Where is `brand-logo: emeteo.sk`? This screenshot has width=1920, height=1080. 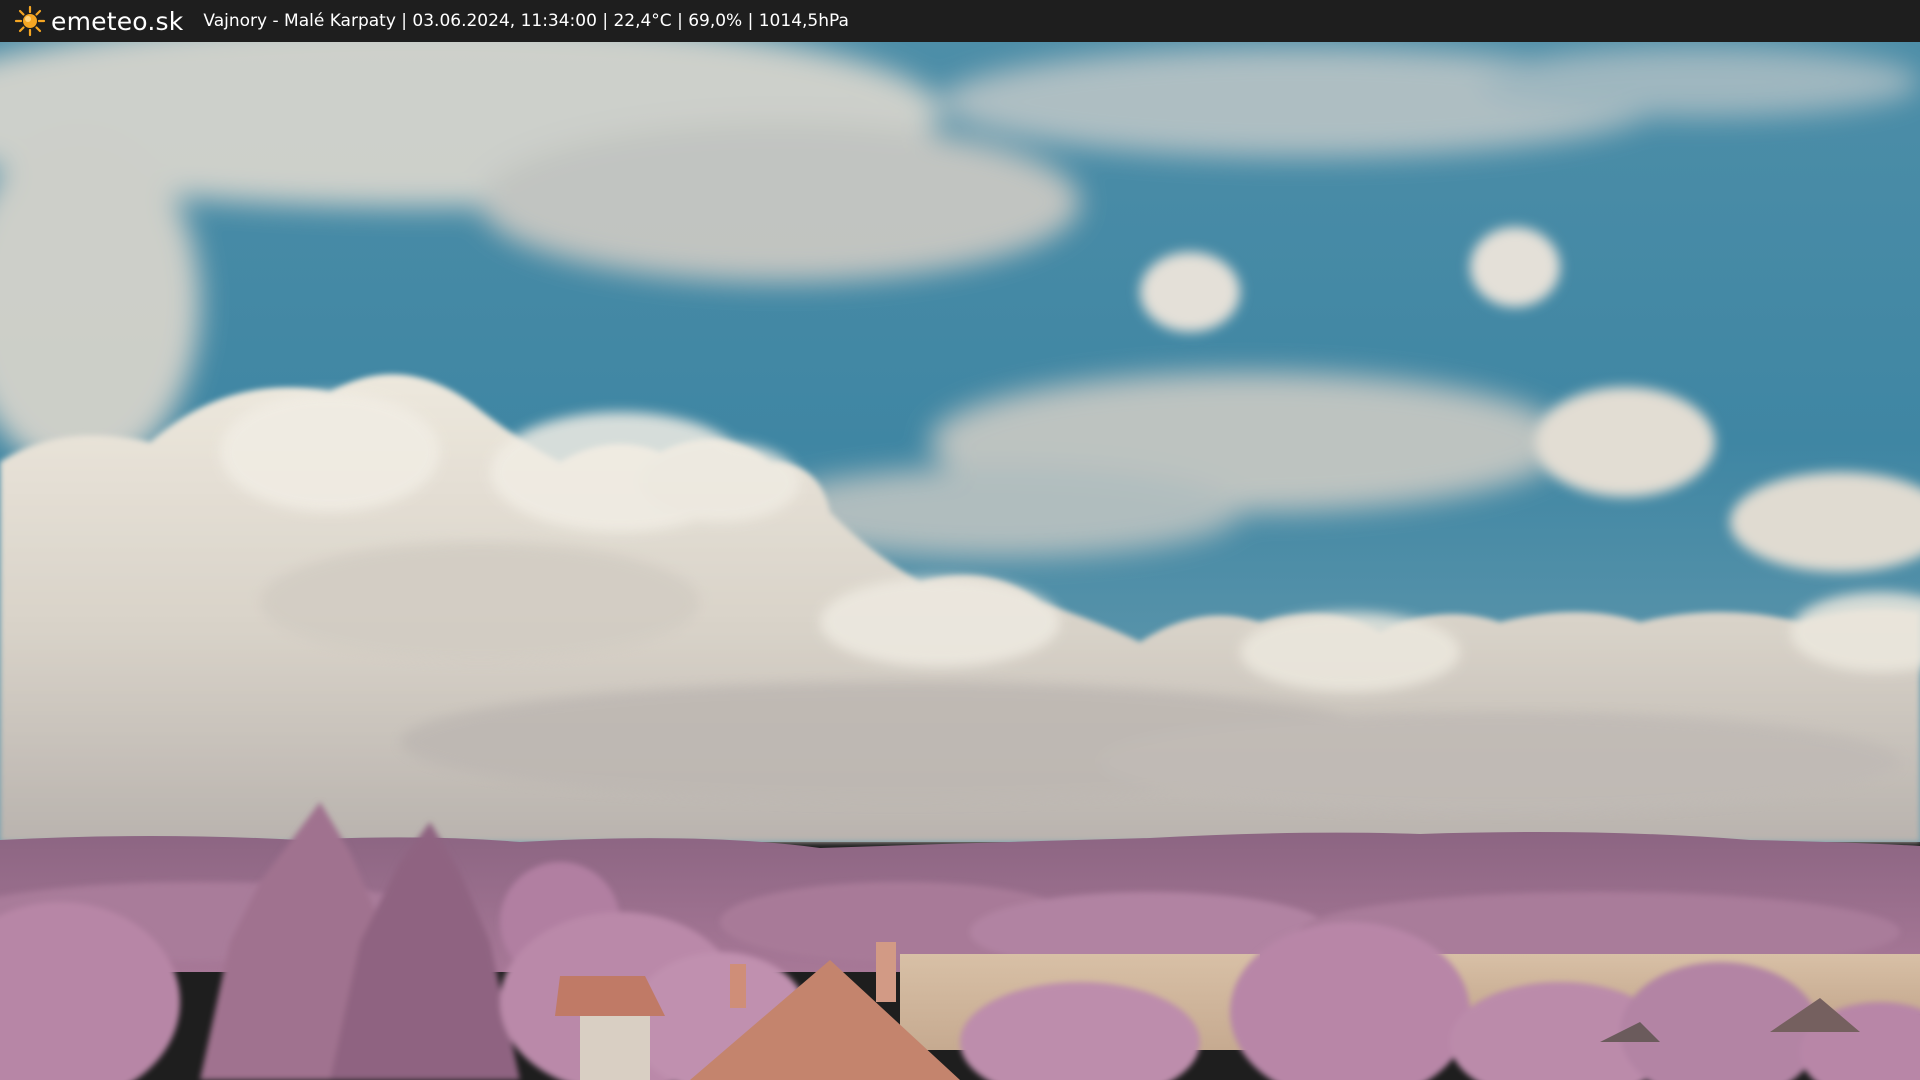 brand-logo: emeteo.sk is located at coordinates (98, 21).